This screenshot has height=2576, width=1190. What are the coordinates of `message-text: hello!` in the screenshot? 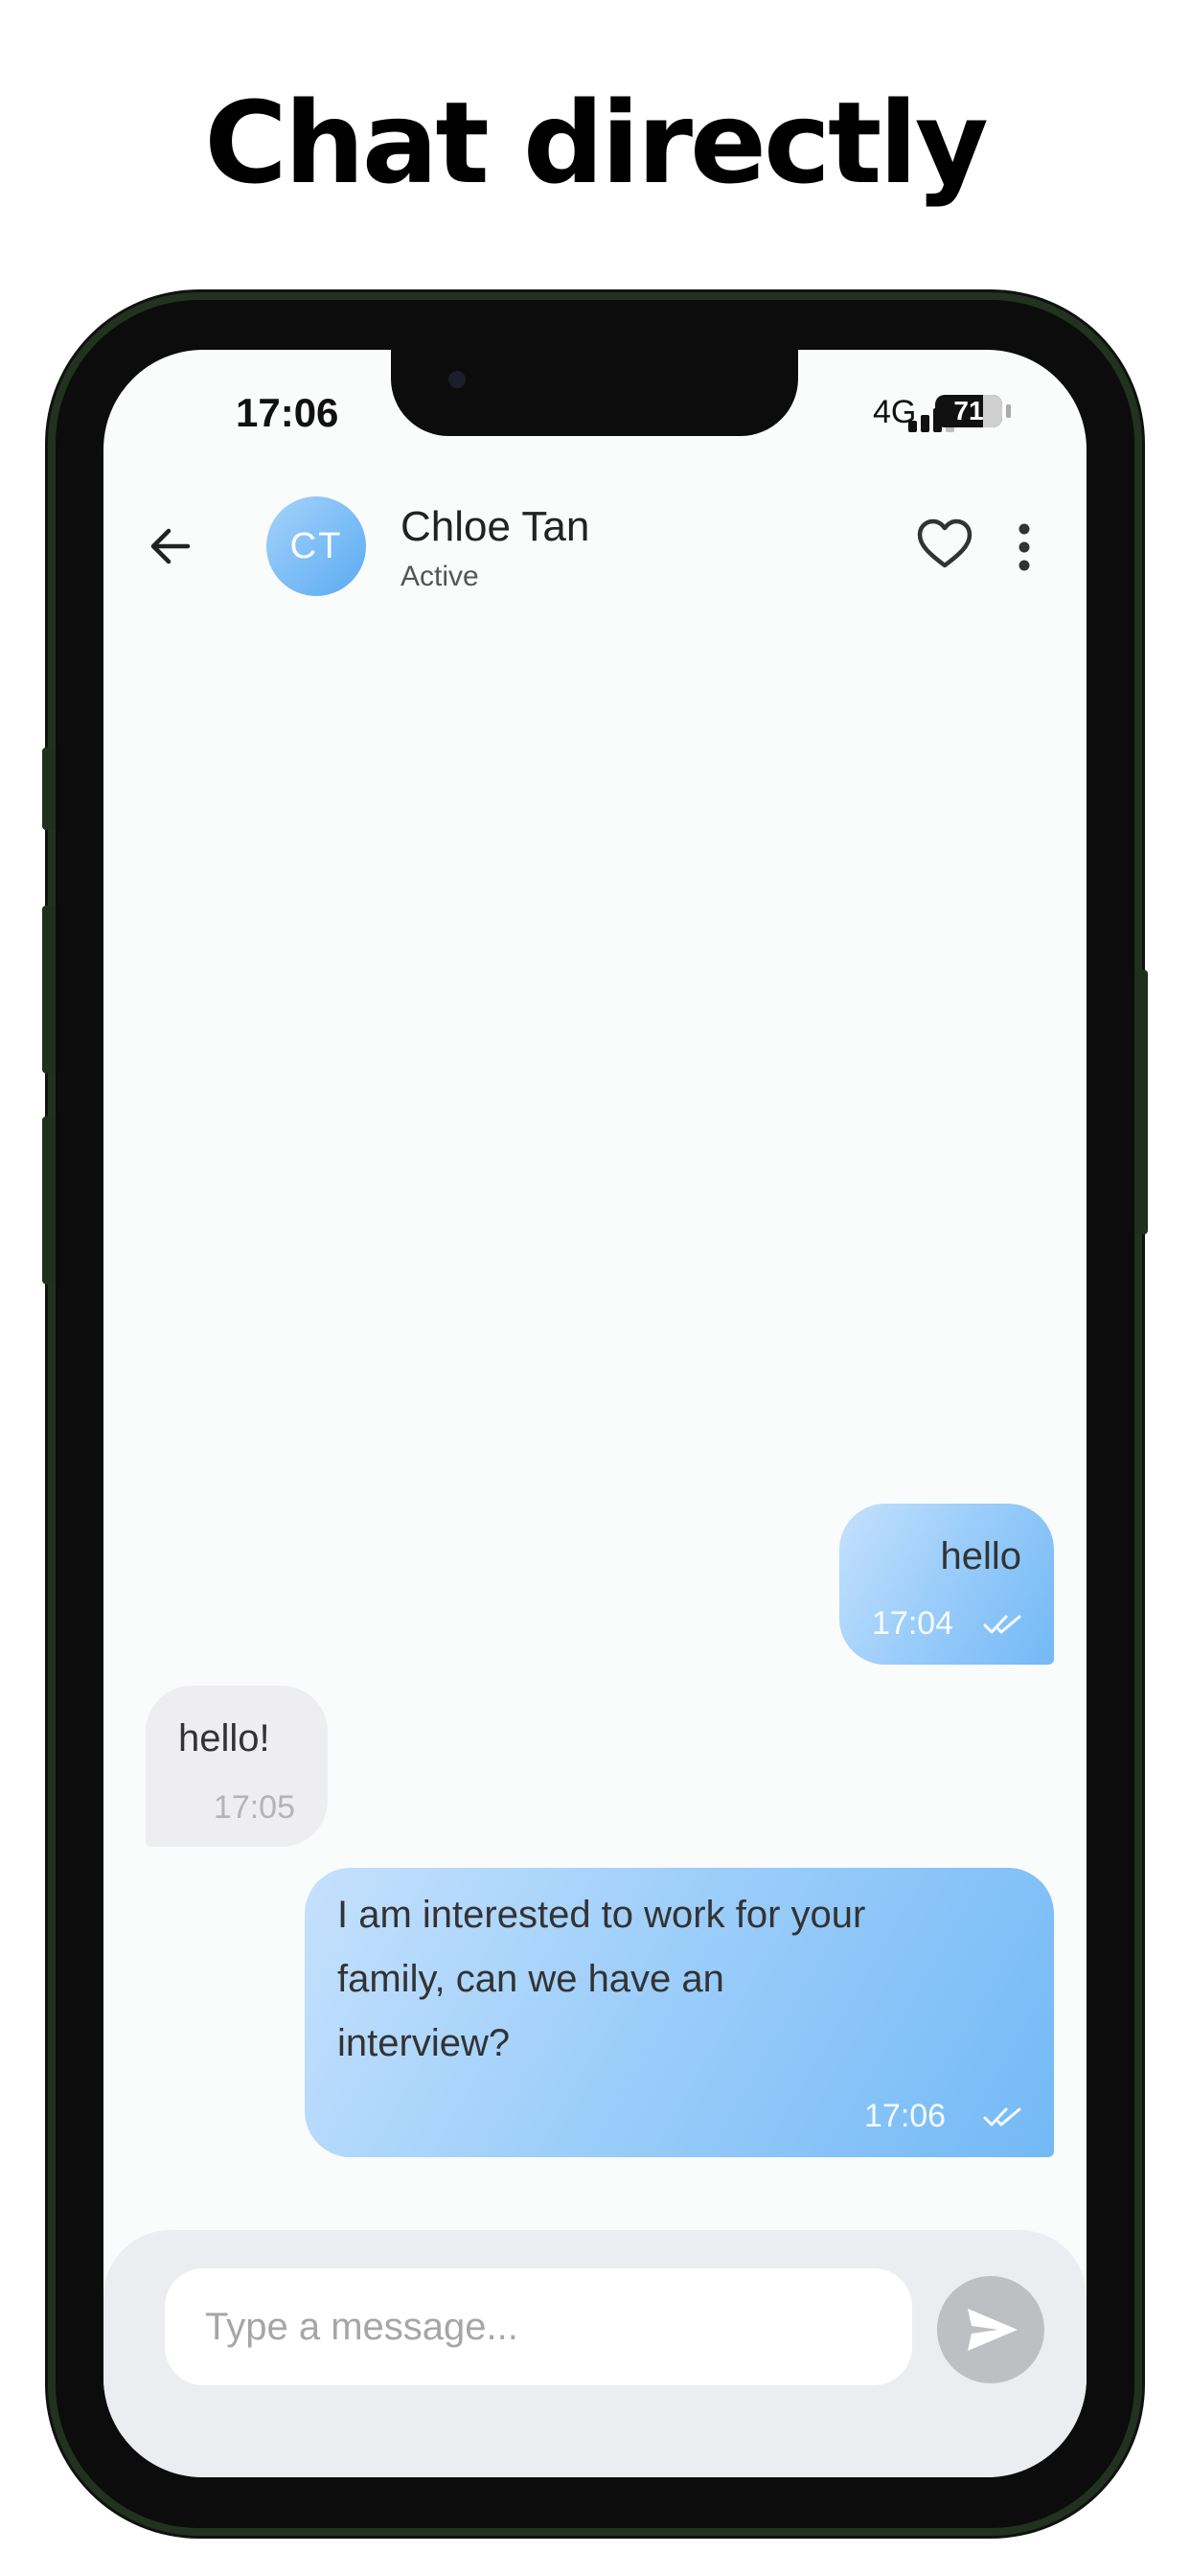 It's located at (224, 1738).